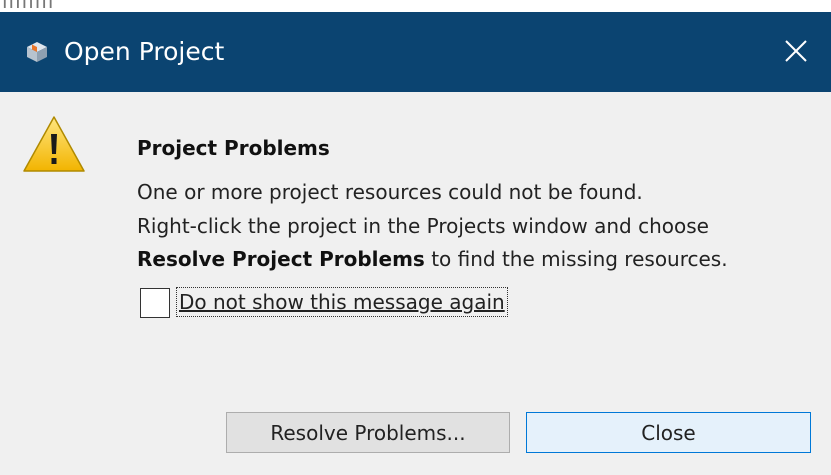  I want to click on close-icon, so click(796, 51).